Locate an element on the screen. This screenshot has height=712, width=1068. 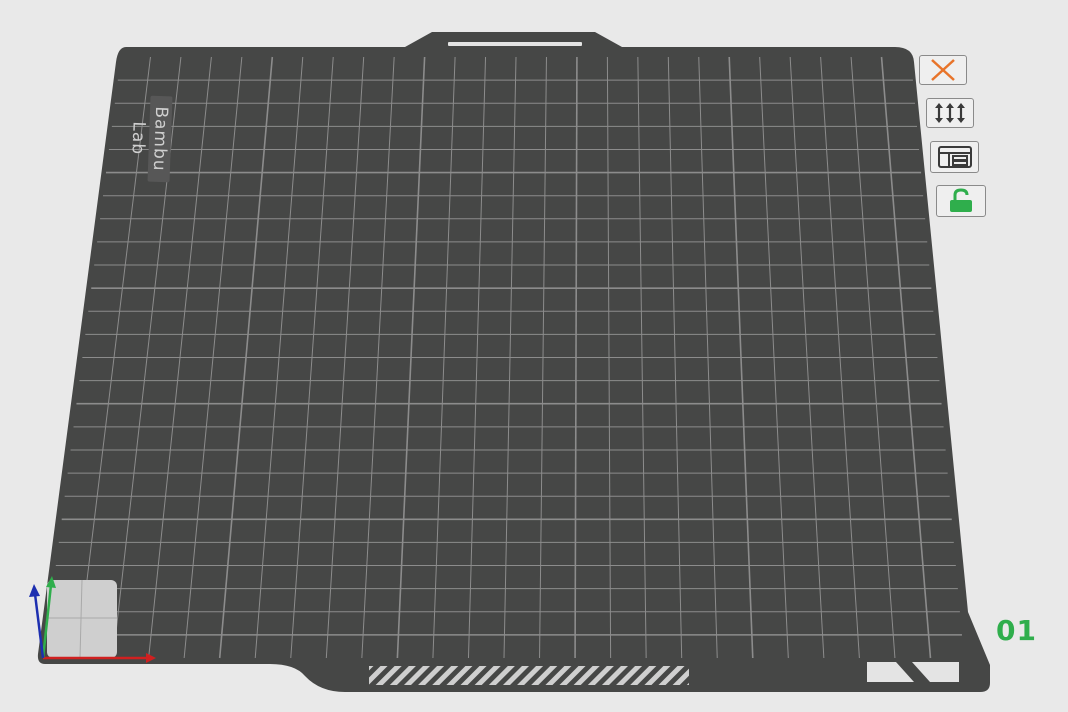
plate-settings-icon is located at coordinates (954, 157).